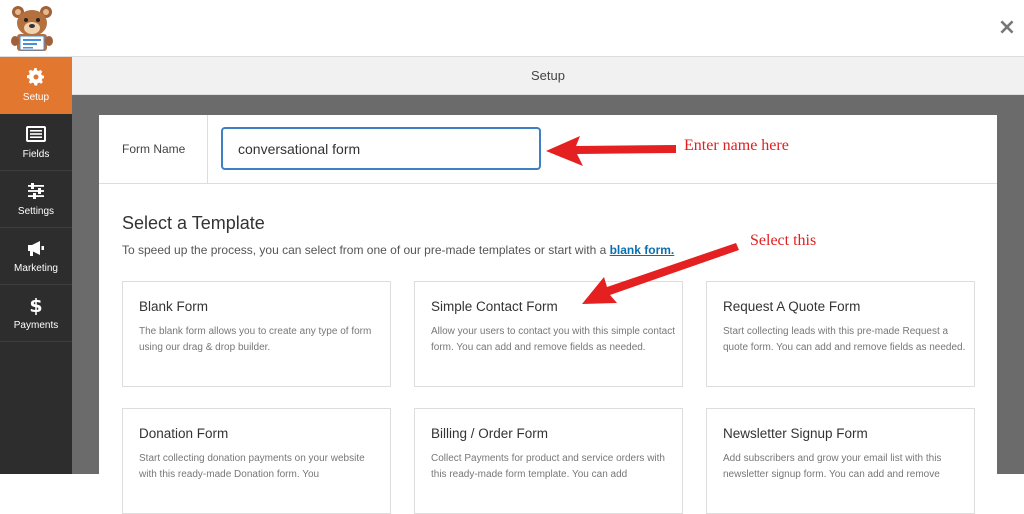  I want to click on sidebar-item-fields: Fields, so click(36, 142).